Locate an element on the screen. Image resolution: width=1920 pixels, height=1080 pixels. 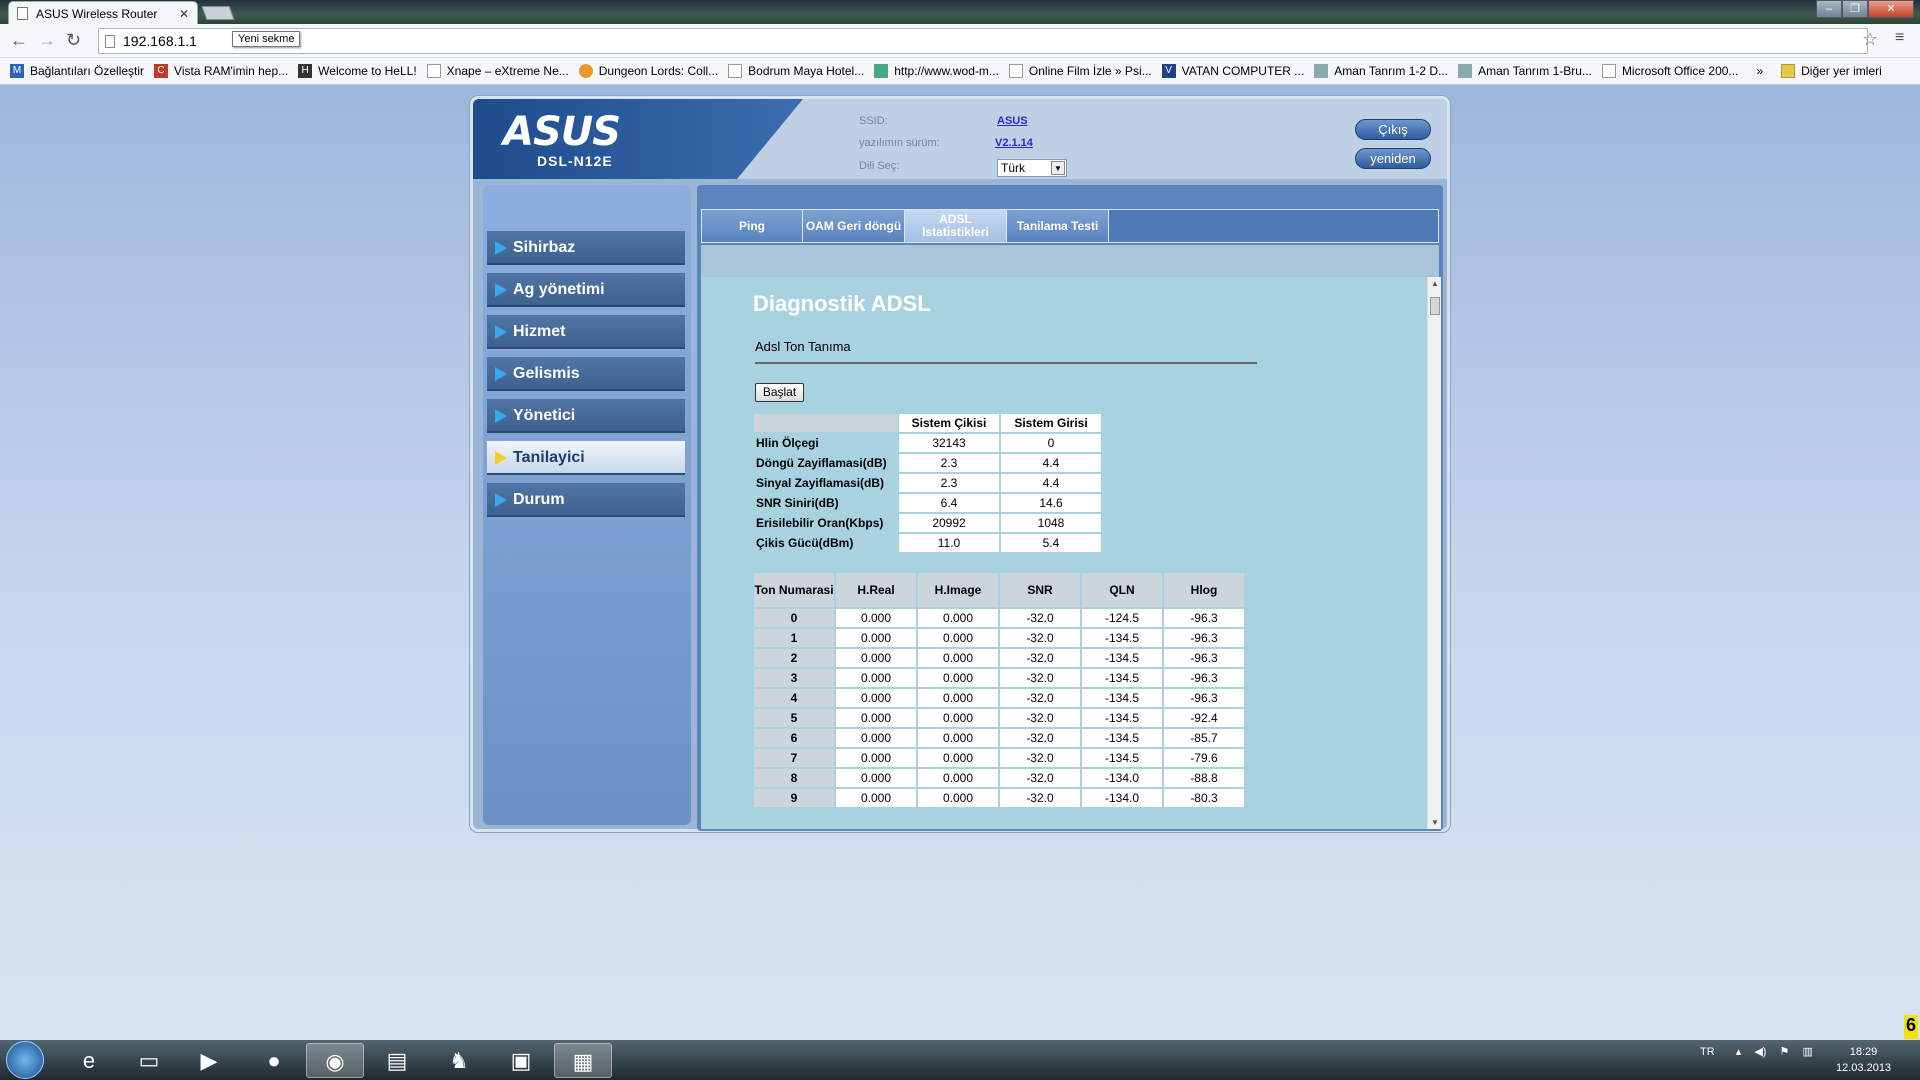
tab-adsl-stats: ADSL Istatistikleri is located at coordinates (956, 226).